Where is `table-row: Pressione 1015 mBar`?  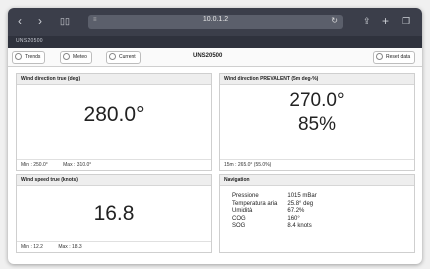 table-row: Pressione 1015 mBar is located at coordinates (279, 197).